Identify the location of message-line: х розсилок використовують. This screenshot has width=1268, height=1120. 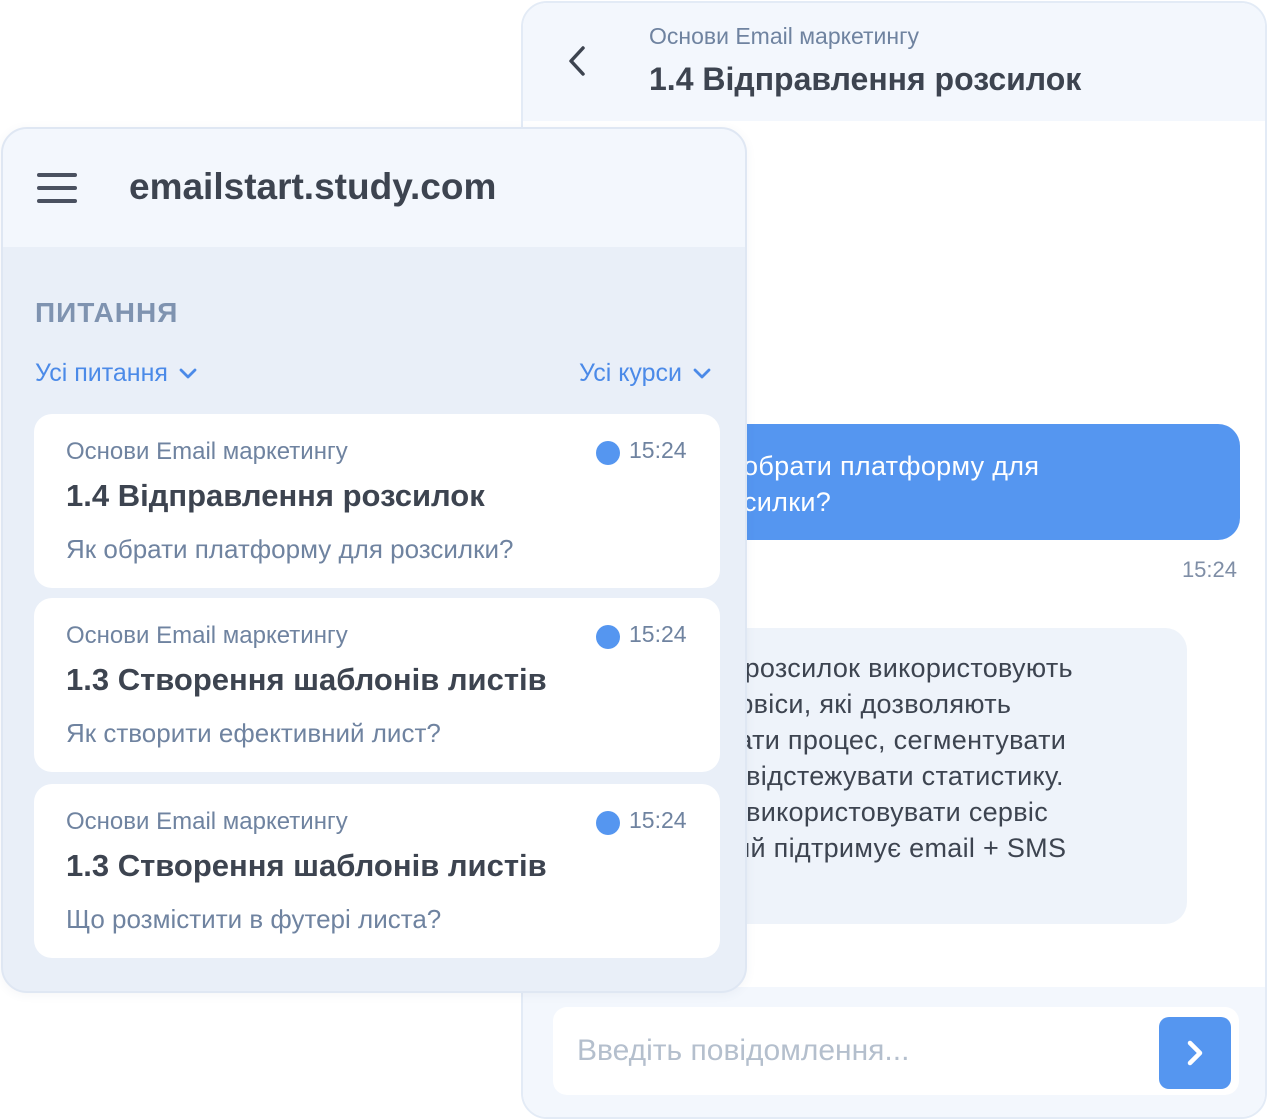
(898, 668).